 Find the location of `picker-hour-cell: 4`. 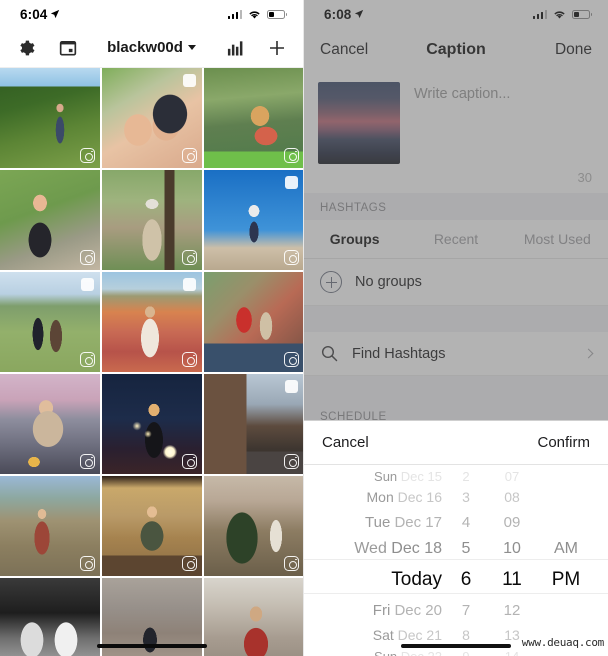

picker-hour-cell: 4 is located at coordinates (466, 522).